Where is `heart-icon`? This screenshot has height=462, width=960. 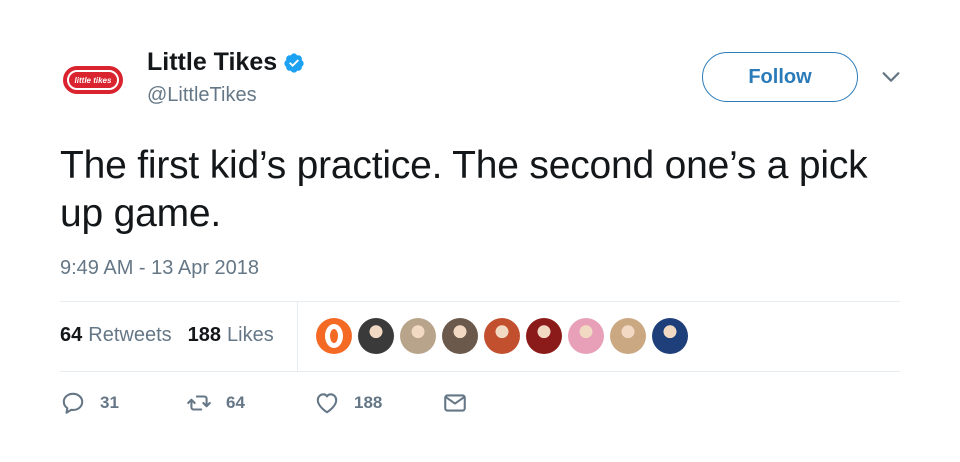 heart-icon is located at coordinates (327, 403).